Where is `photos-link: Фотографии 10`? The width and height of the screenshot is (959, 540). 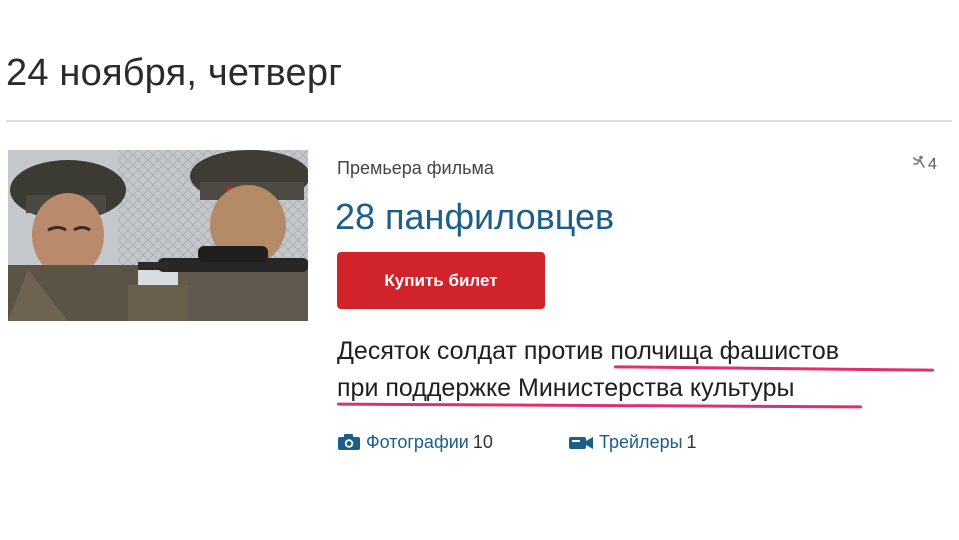 photos-link: Фотографии 10 is located at coordinates (415, 444).